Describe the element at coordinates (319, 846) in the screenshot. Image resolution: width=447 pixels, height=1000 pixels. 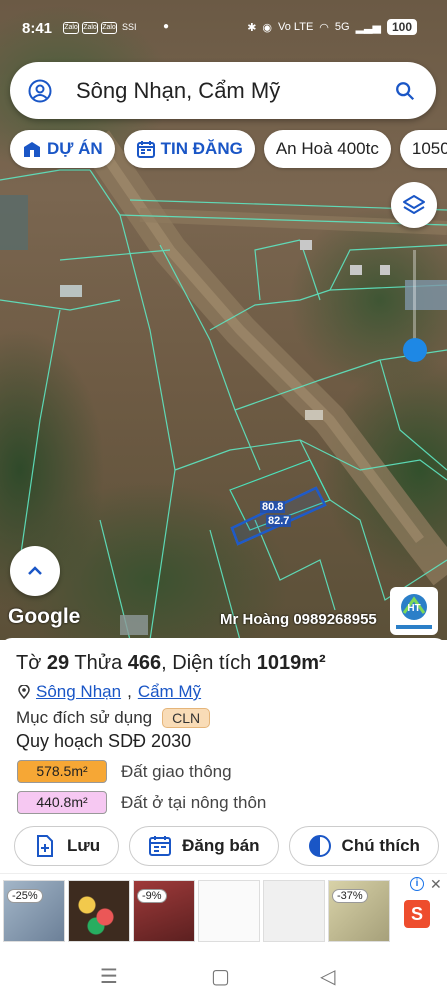
I see `half-circle-icon` at that location.